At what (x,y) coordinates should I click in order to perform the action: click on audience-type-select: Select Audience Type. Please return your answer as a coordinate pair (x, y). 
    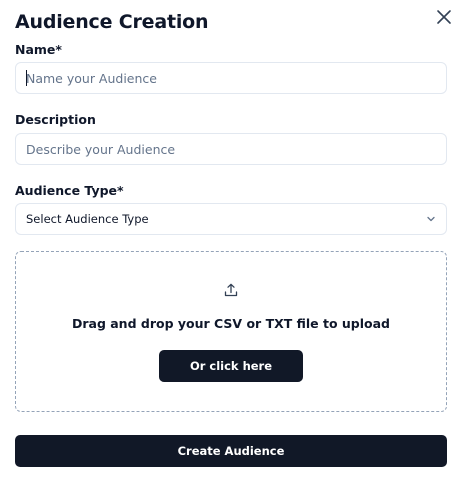
    Looking at the image, I should click on (231, 219).